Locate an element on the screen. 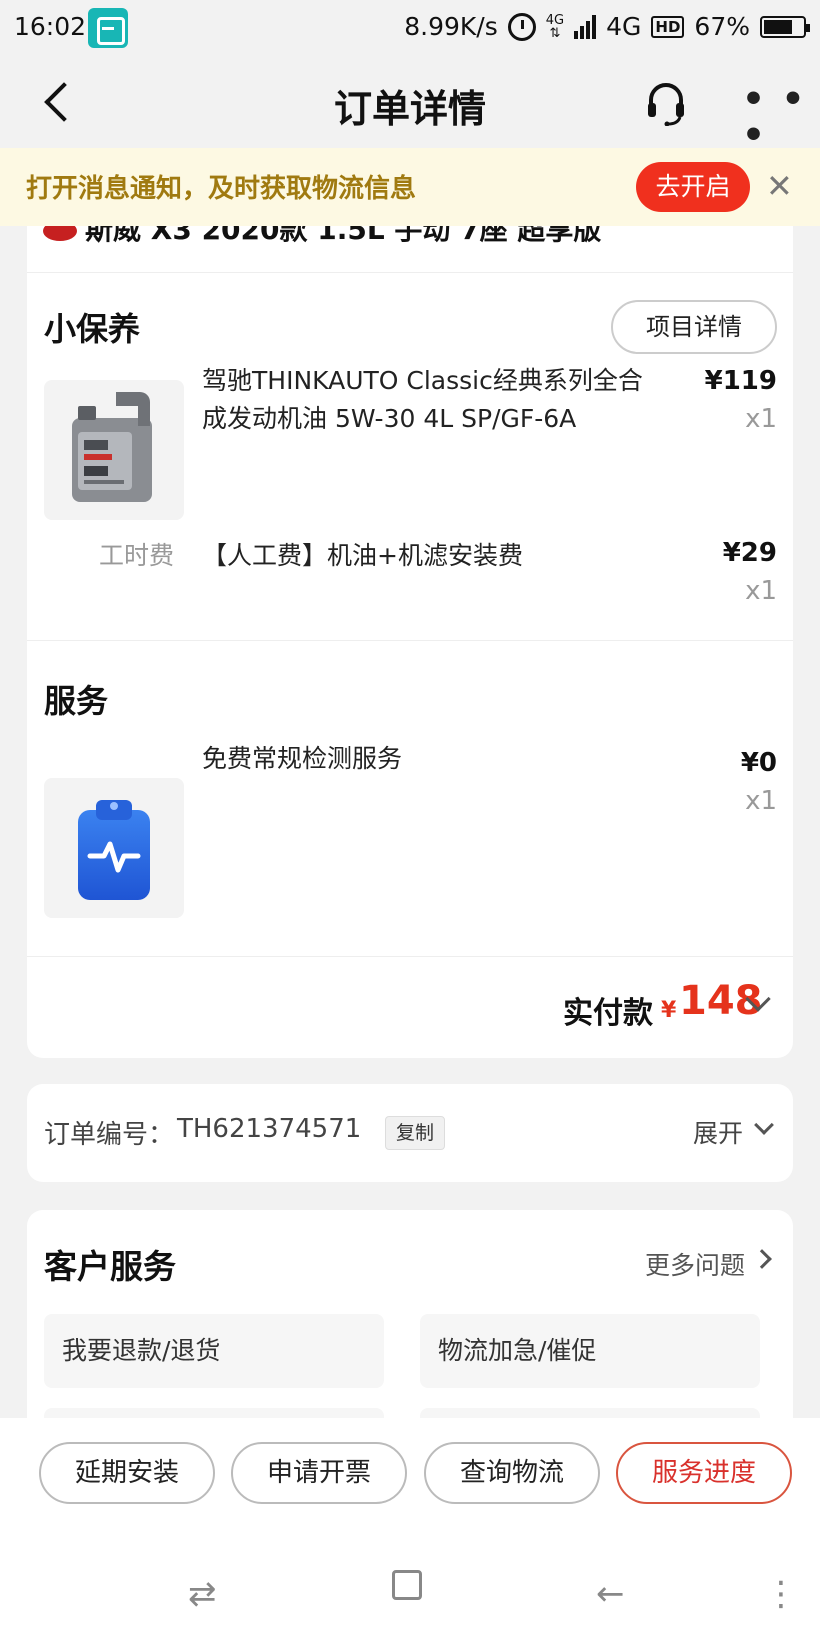  system-nav-bar: ⇄ ← ⋮ is located at coordinates (410, 1593).